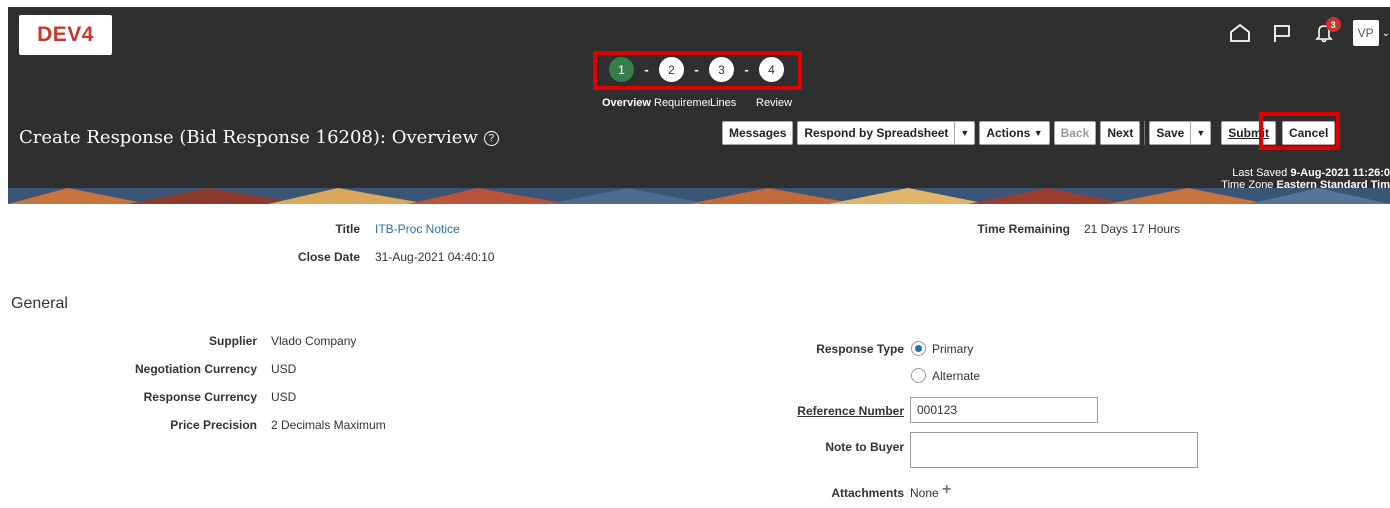 The height and width of the screenshot is (508, 1390). I want to click on negotiation-currency-value: USD, so click(284, 369).